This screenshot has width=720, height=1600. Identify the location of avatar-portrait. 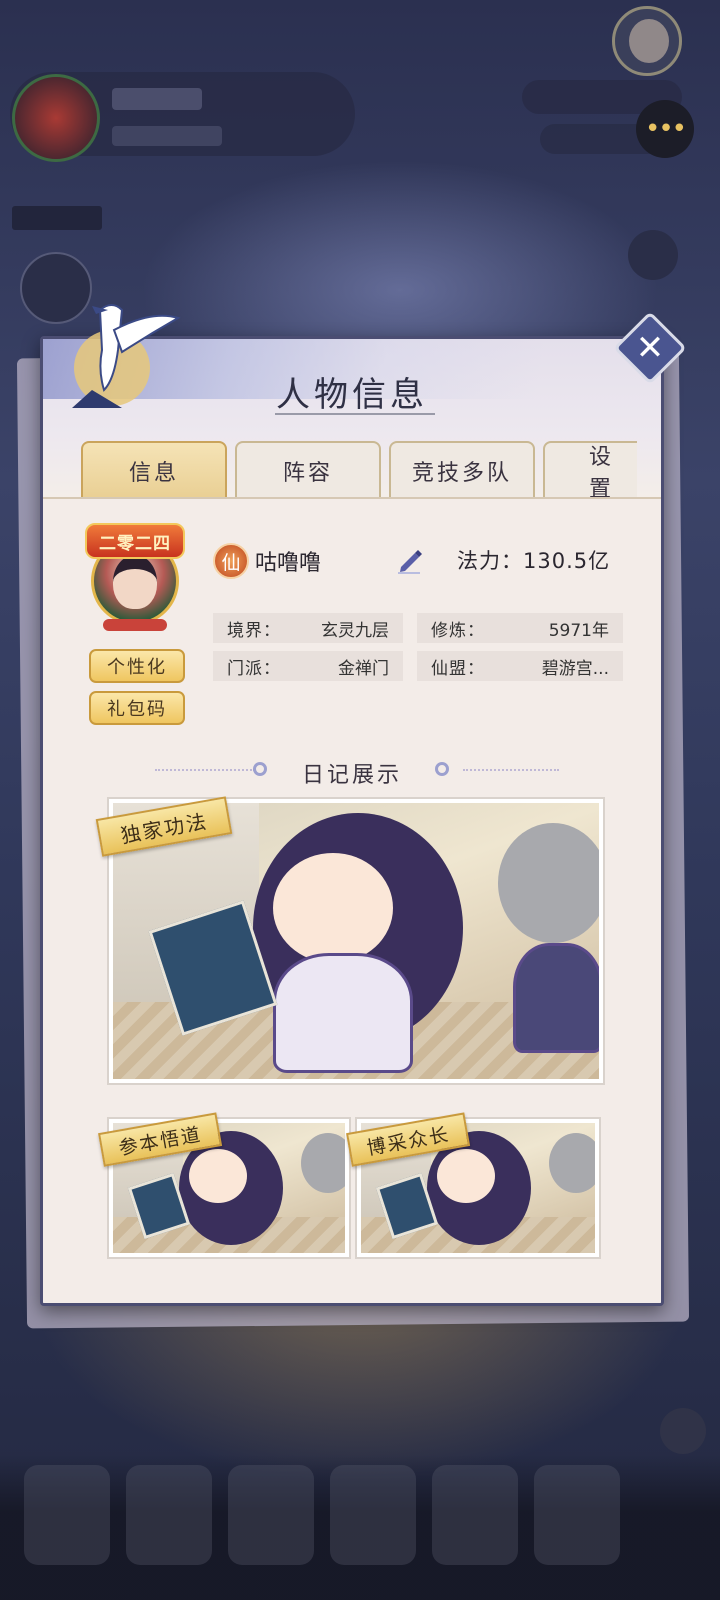
(135, 582).